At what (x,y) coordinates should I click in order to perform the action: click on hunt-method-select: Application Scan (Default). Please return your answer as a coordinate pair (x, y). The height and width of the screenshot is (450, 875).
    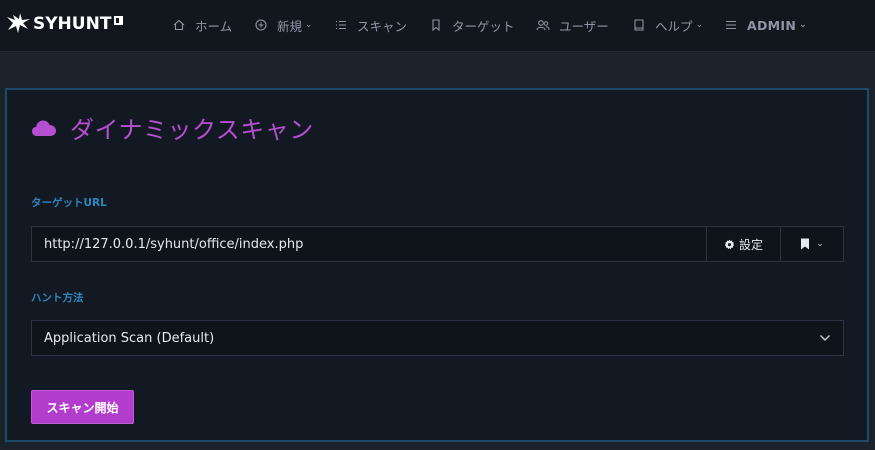
    Looking at the image, I should click on (437, 338).